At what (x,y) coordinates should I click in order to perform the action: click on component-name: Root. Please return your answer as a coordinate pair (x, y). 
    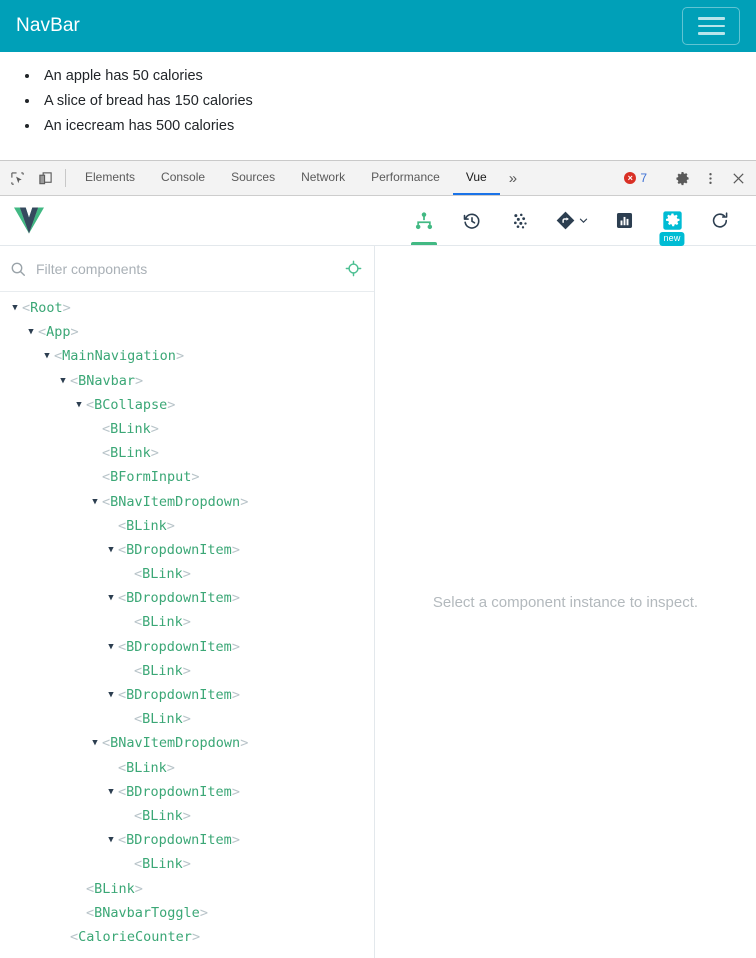
    Looking at the image, I should click on (46, 308).